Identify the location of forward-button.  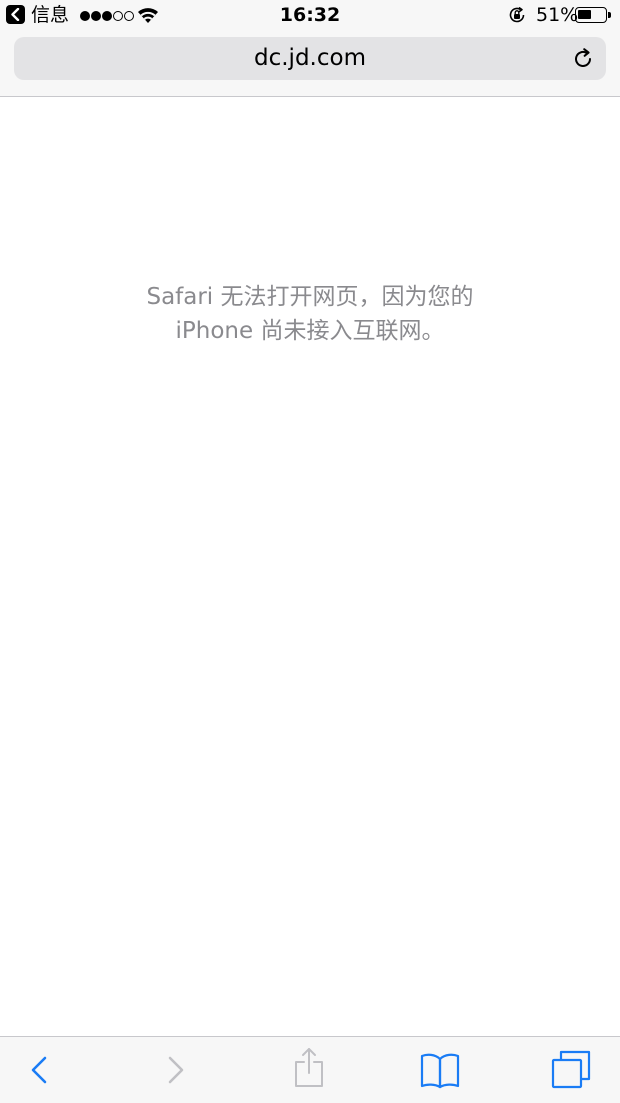
(176, 1070).